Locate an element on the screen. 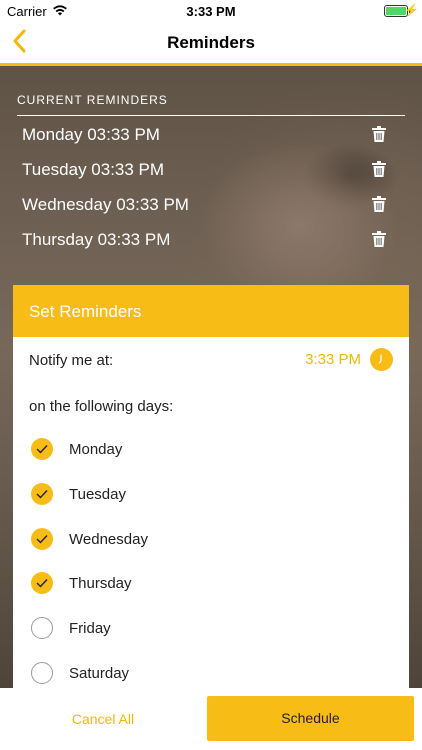 The height and width of the screenshot is (750, 422). set-reminders-title: Set Reminders is located at coordinates (85, 311).